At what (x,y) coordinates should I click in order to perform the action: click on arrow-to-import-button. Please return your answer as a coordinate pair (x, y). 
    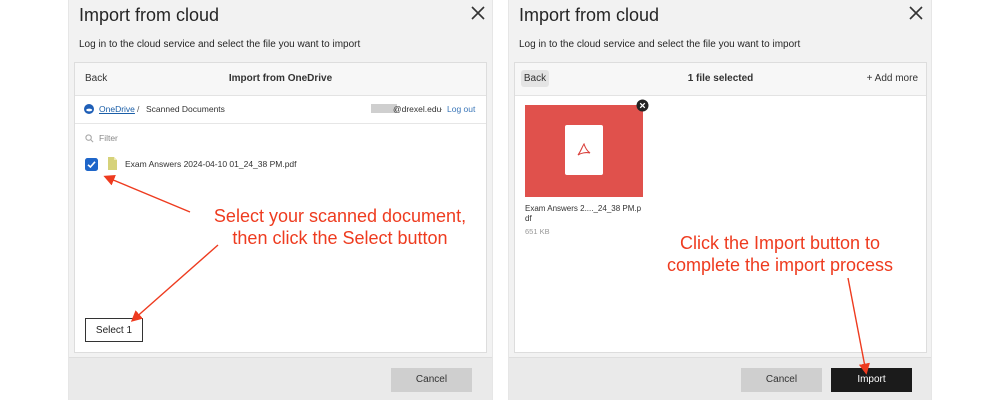
    Looking at the image, I should click on (858, 326).